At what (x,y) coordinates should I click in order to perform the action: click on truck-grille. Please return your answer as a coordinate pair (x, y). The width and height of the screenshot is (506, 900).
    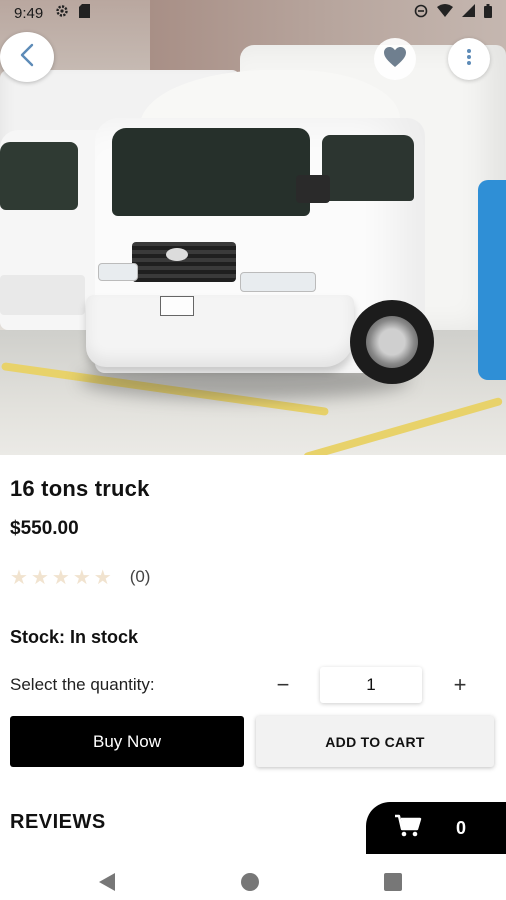
    Looking at the image, I should click on (184, 262).